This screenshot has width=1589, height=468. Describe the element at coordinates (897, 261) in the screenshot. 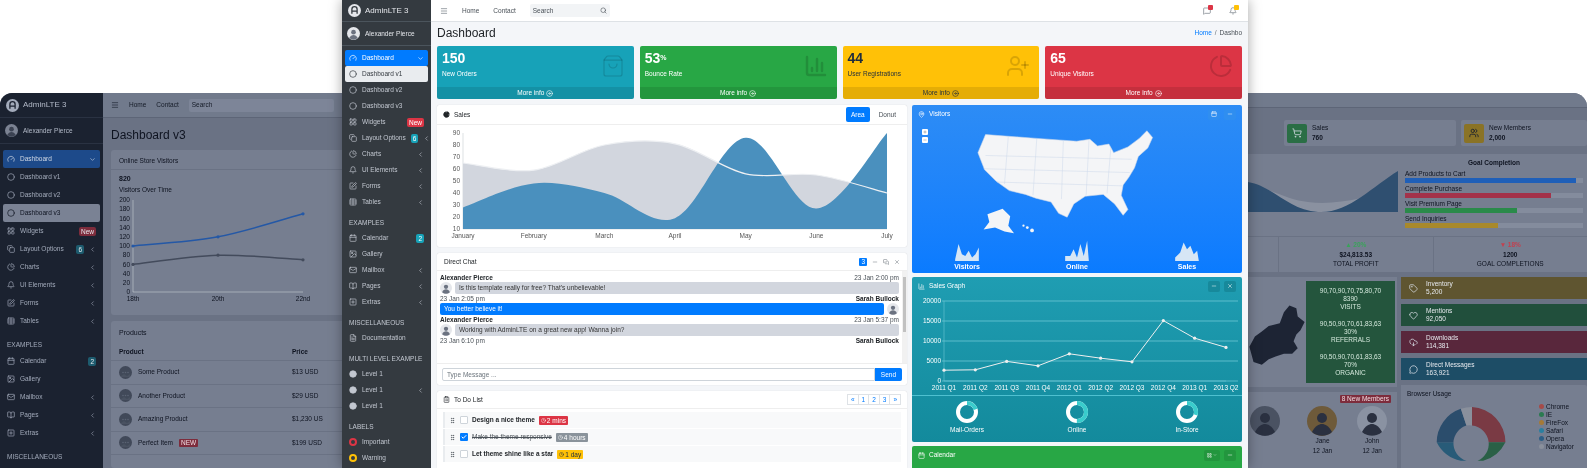

I see `close-icon` at that location.